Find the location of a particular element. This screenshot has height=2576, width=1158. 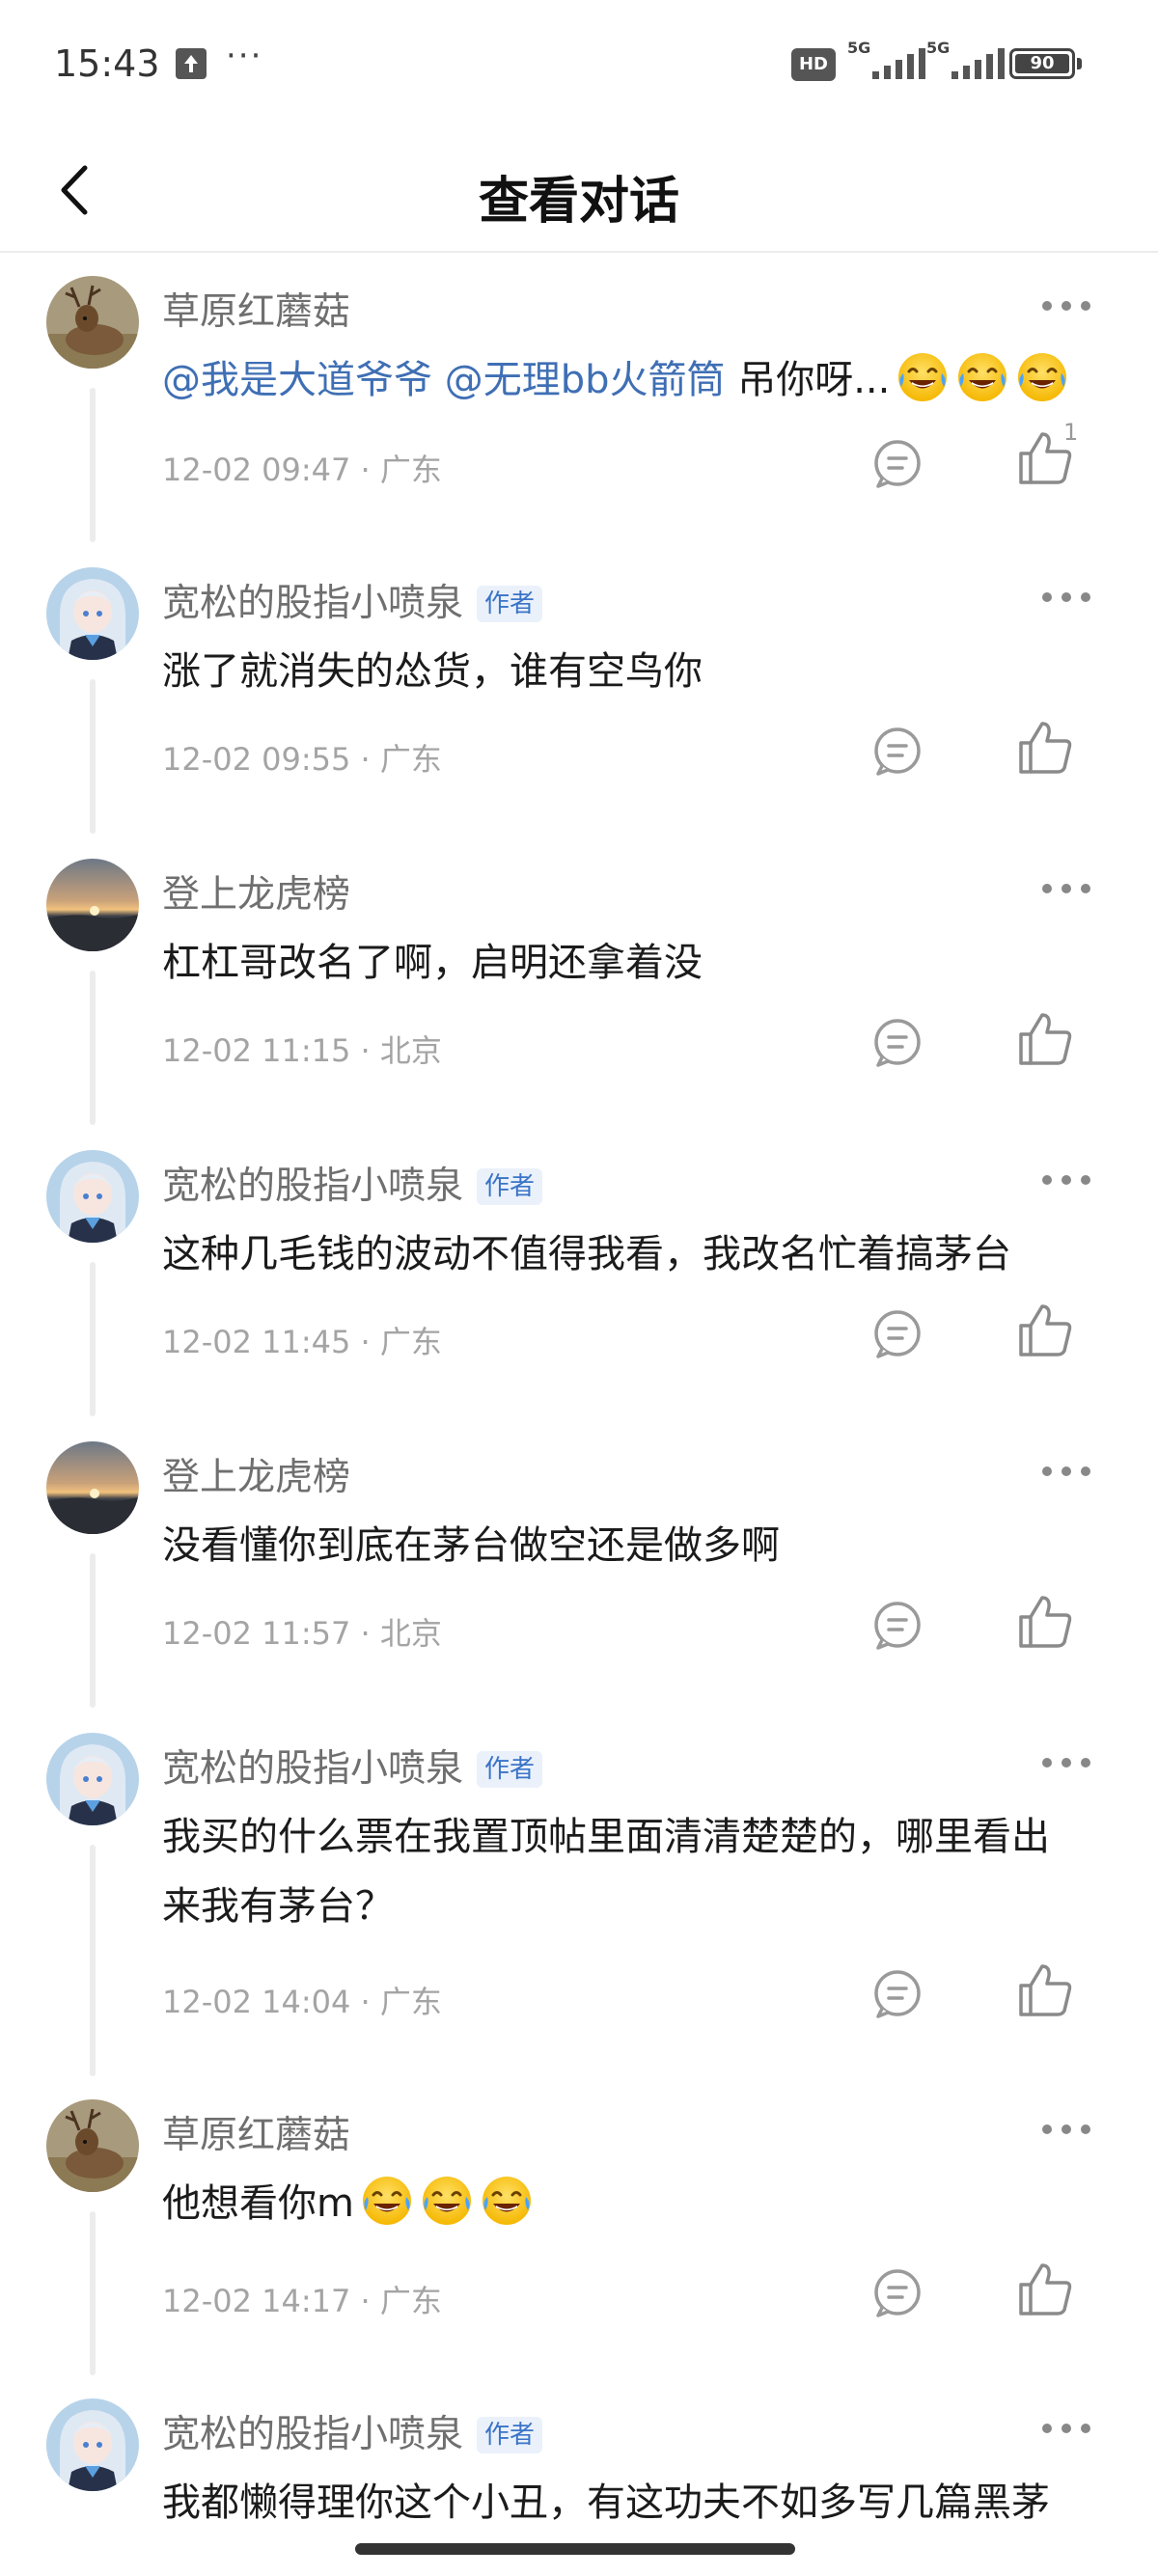

comment-time-location: 12-02 14:04 · 广东 is located at coordinates (302, 2002).